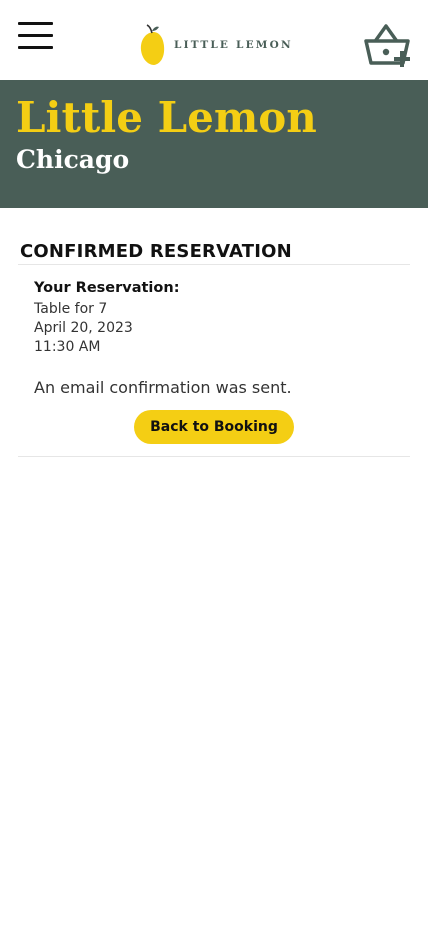 The width and height of the screenshot is (428, 926). Describe the element at coordinates (67, 347) in the screenshot. I see `reservation-time: 11:30 AM` at that location.